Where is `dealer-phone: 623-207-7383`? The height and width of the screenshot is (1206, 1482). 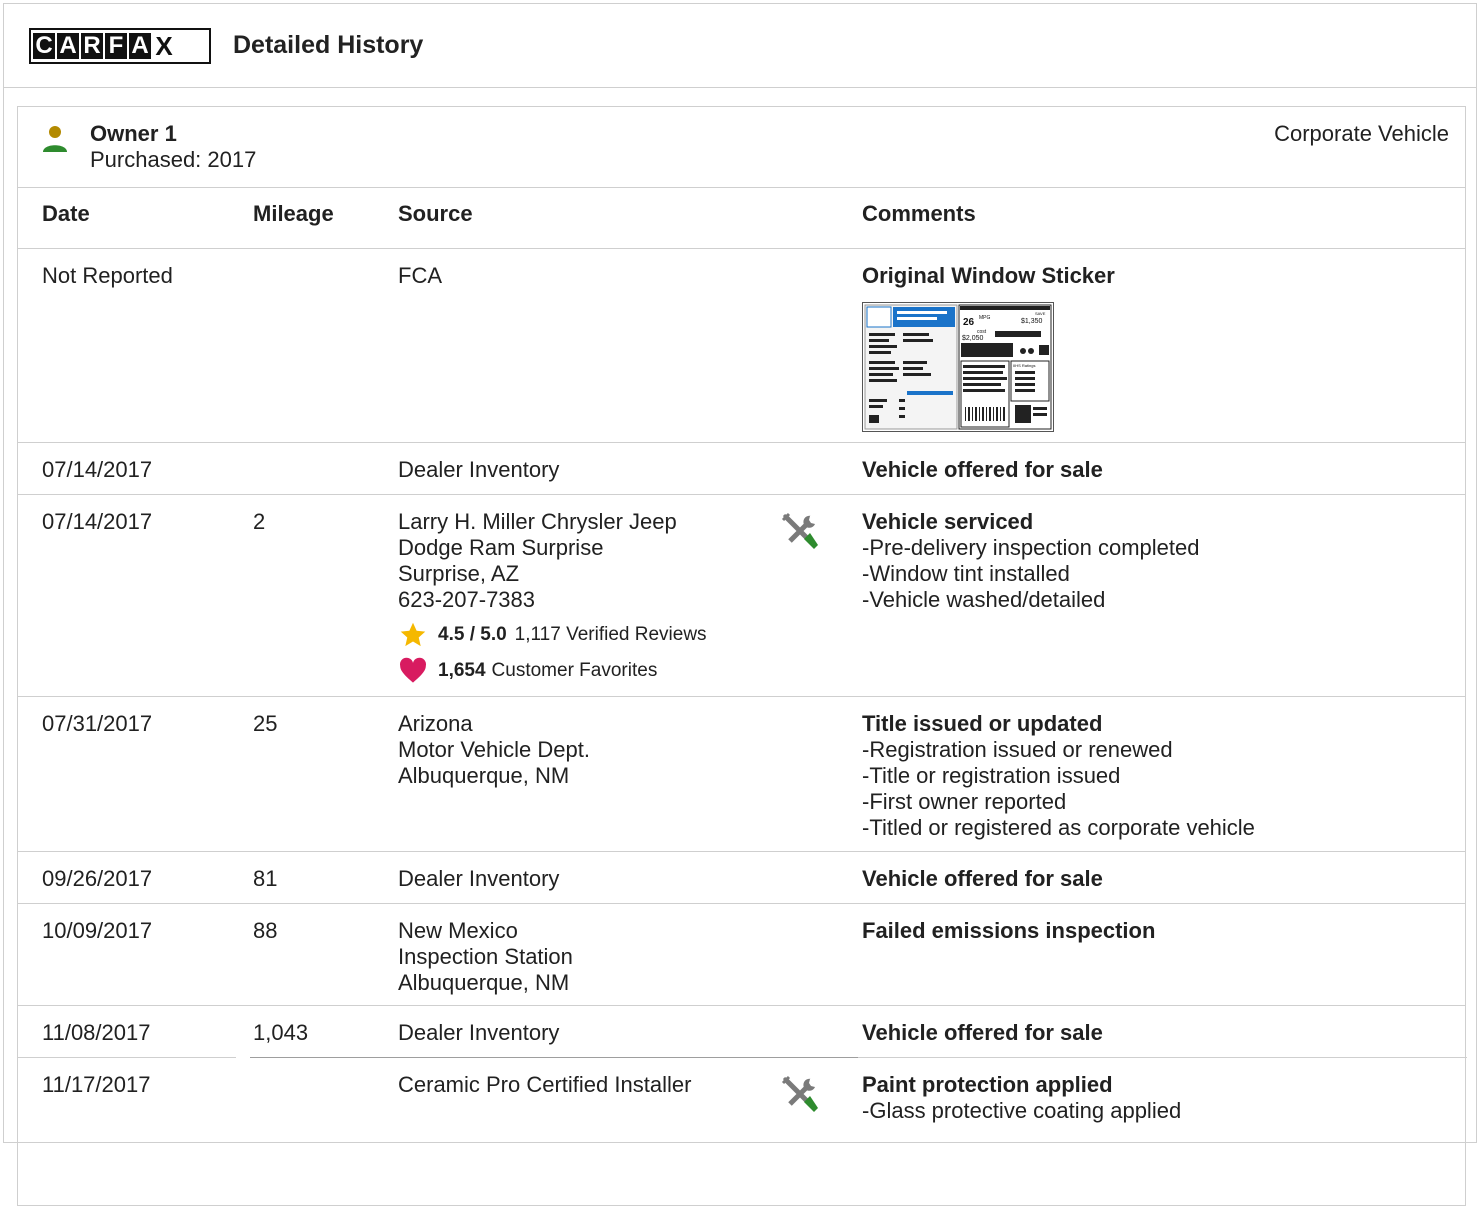
dealer-phone: 623-207-7383 is located at coordinates (552, 600).